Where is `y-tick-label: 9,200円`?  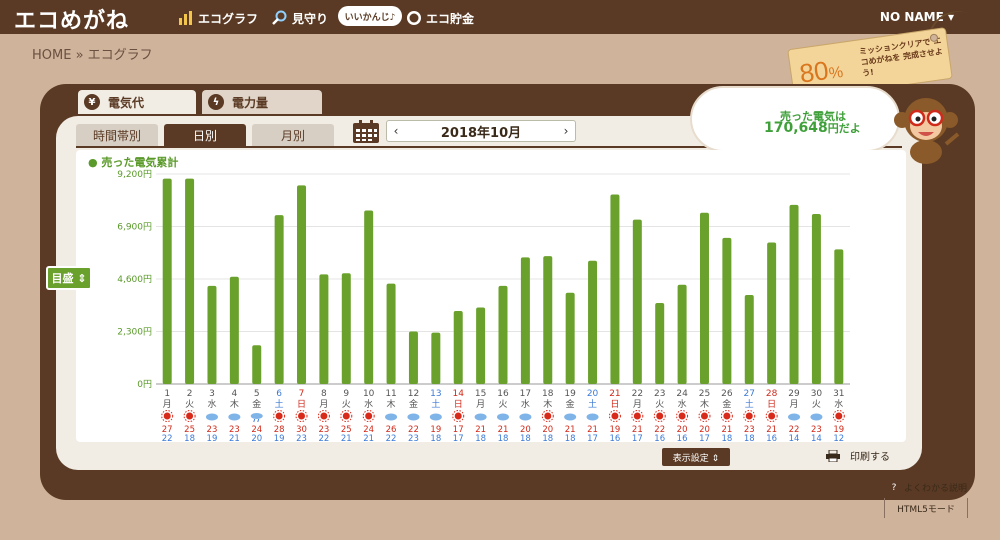 y-tick-label: 9,200円 is located at coordinates (134, 174).